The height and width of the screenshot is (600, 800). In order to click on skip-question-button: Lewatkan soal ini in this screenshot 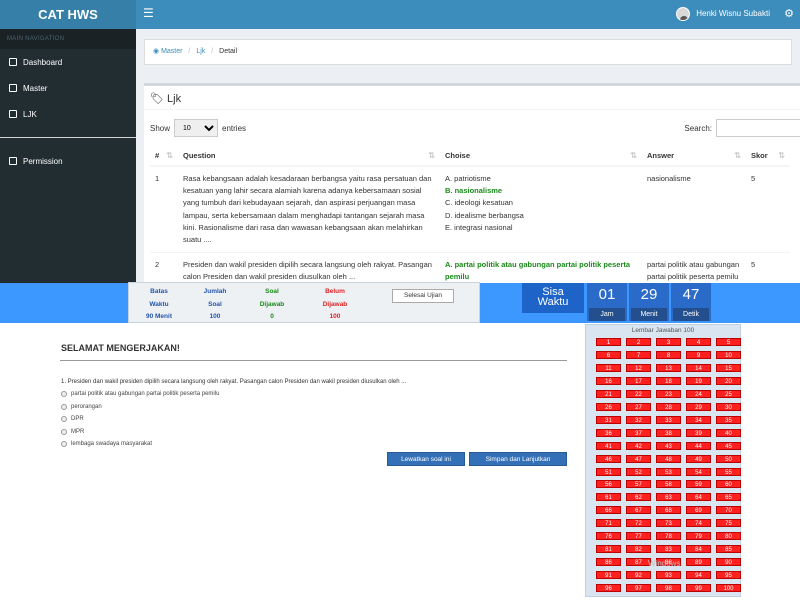, I will do `click(426, 459)`.